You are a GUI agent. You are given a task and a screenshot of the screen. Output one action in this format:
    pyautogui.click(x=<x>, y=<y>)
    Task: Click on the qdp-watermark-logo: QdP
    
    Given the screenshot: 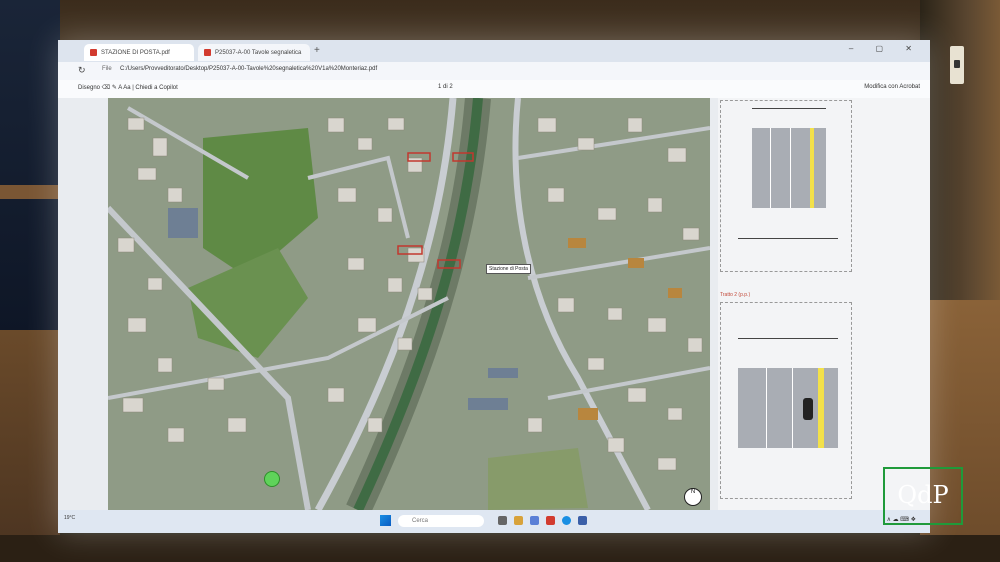 What is the action you would take?
    pyautogui.click(x=923, y=496)
    